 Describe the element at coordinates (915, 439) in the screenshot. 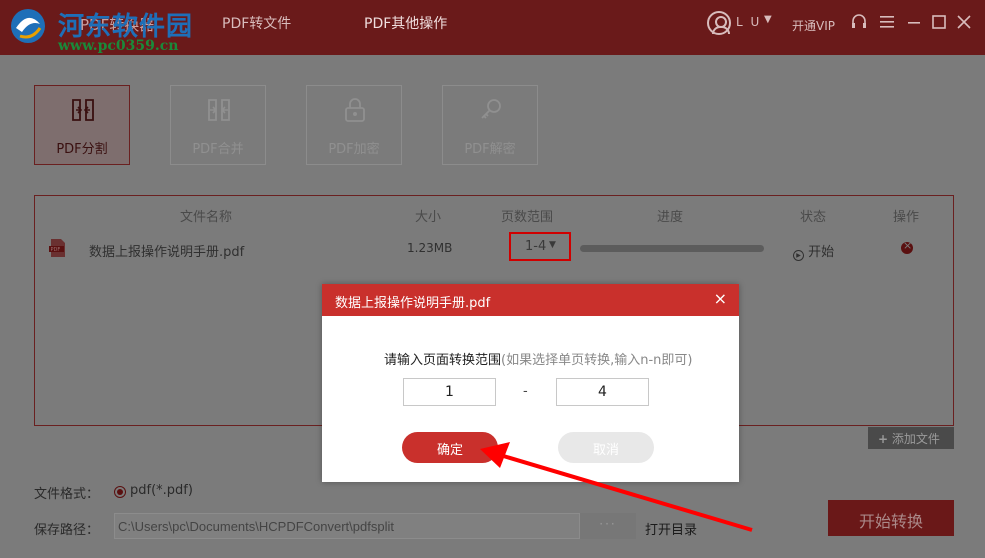

I see `add-file-label: 添加文件` at that location.